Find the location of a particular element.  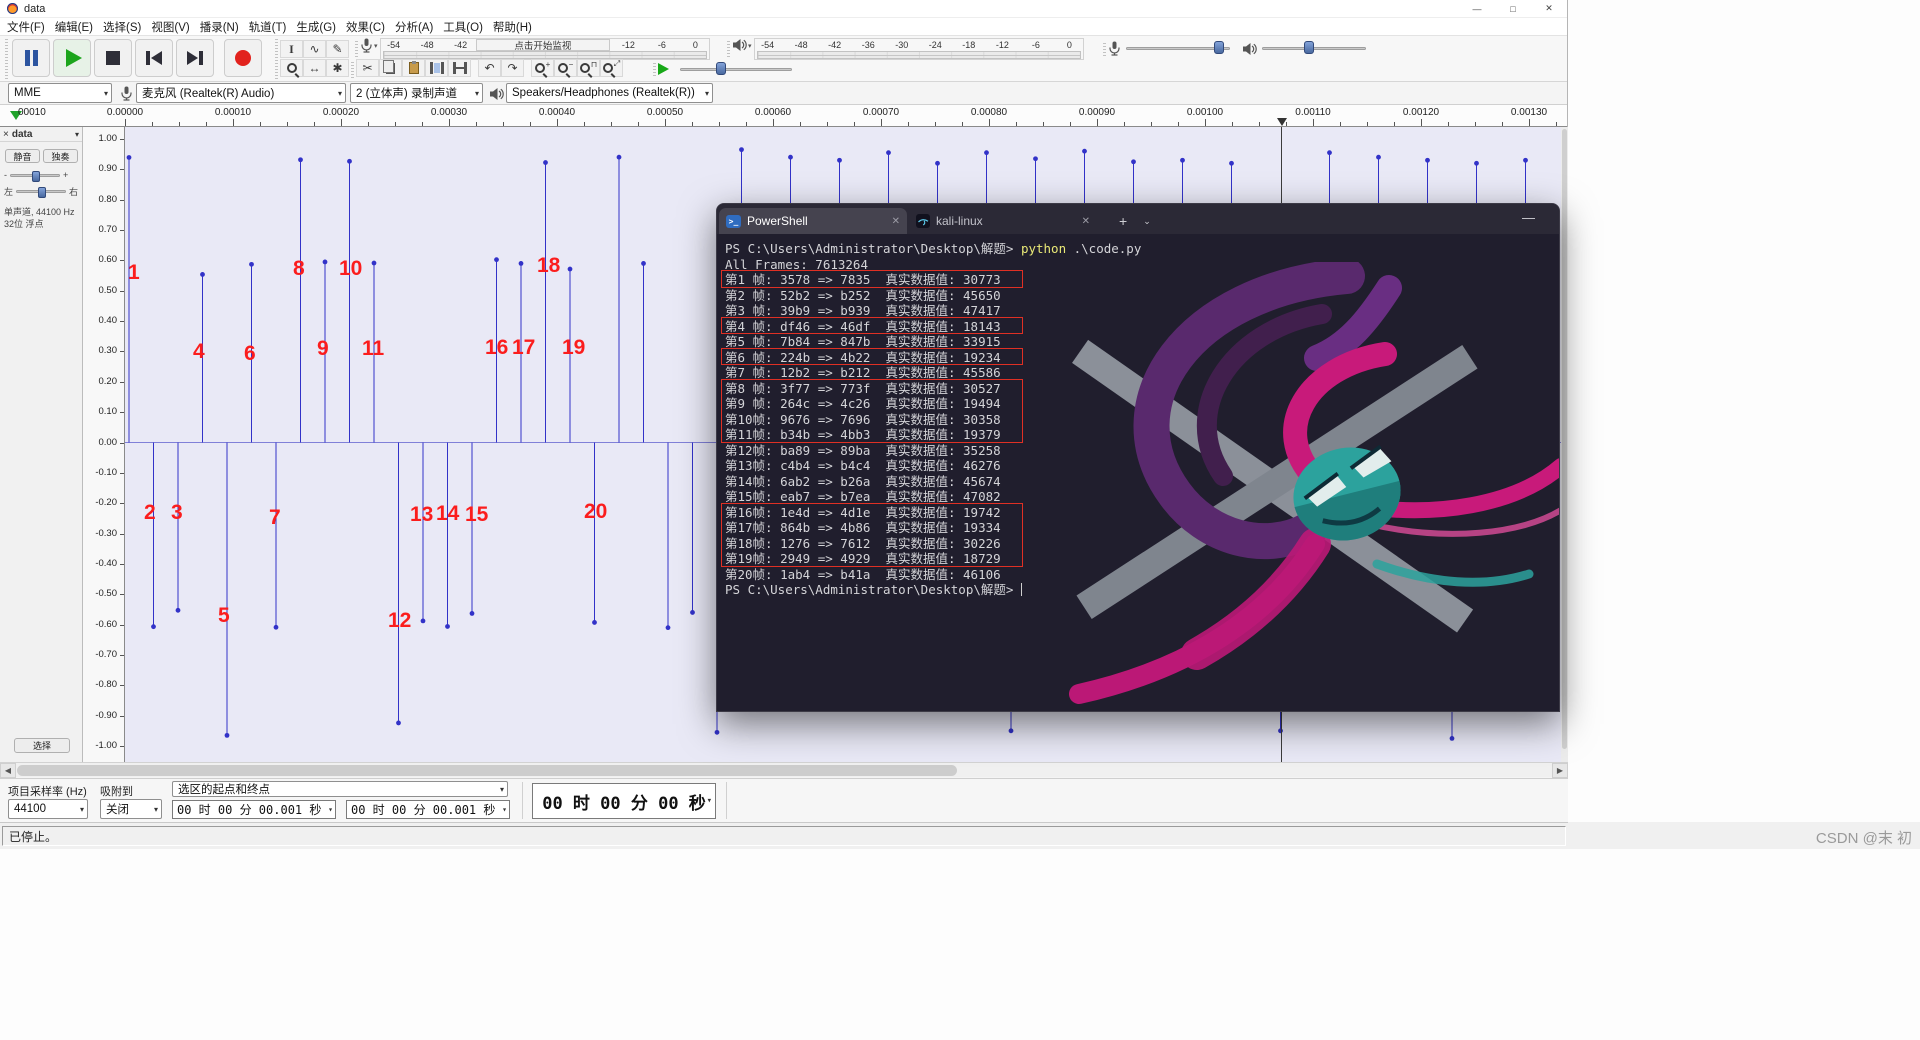

pause-button is located at coordinates (31, 58).